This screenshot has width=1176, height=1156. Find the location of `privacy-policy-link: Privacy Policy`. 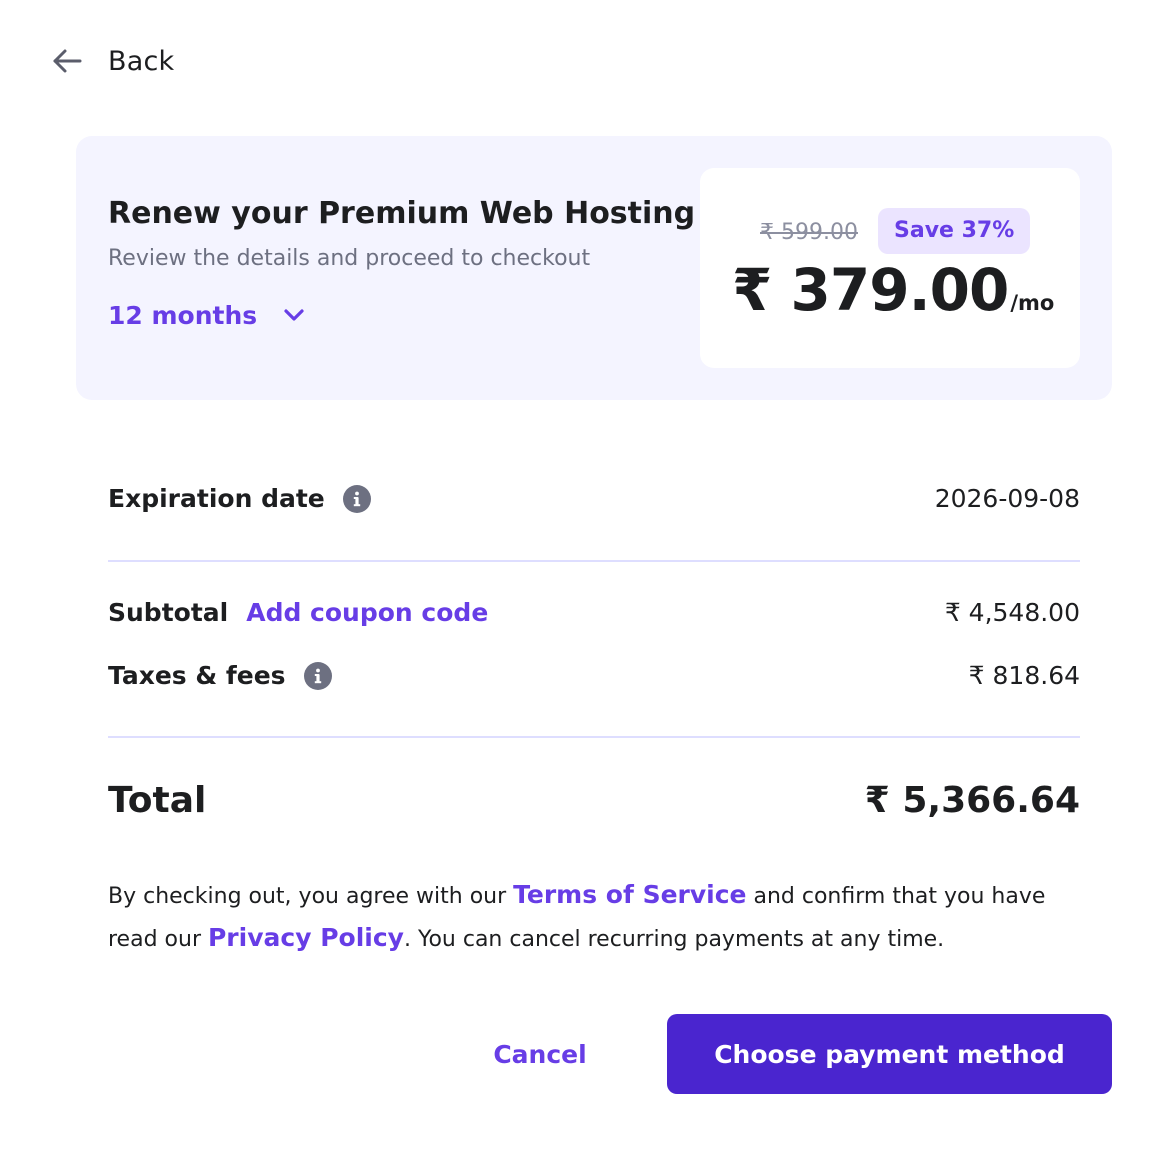

privacy-policy-link: Privacy Policy is located at coordinates (306, 937).